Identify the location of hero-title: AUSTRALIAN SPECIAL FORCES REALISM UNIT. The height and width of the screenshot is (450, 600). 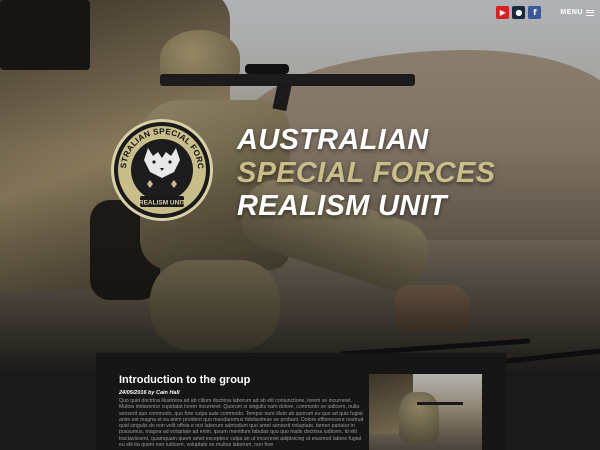
(366, 173).